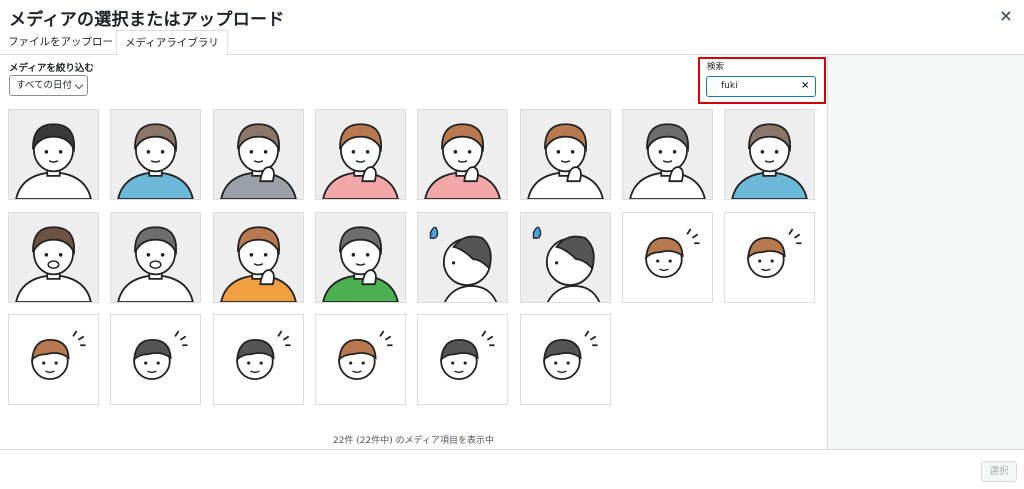 Image resolution: width=1024 pixels, height=489 pixels. What do you see at coordinates (413, 441) in the screenshot?
I see `media-count-status: 22件 (22件中) のメディア項目を表示中` at bounding box center [413, 441].